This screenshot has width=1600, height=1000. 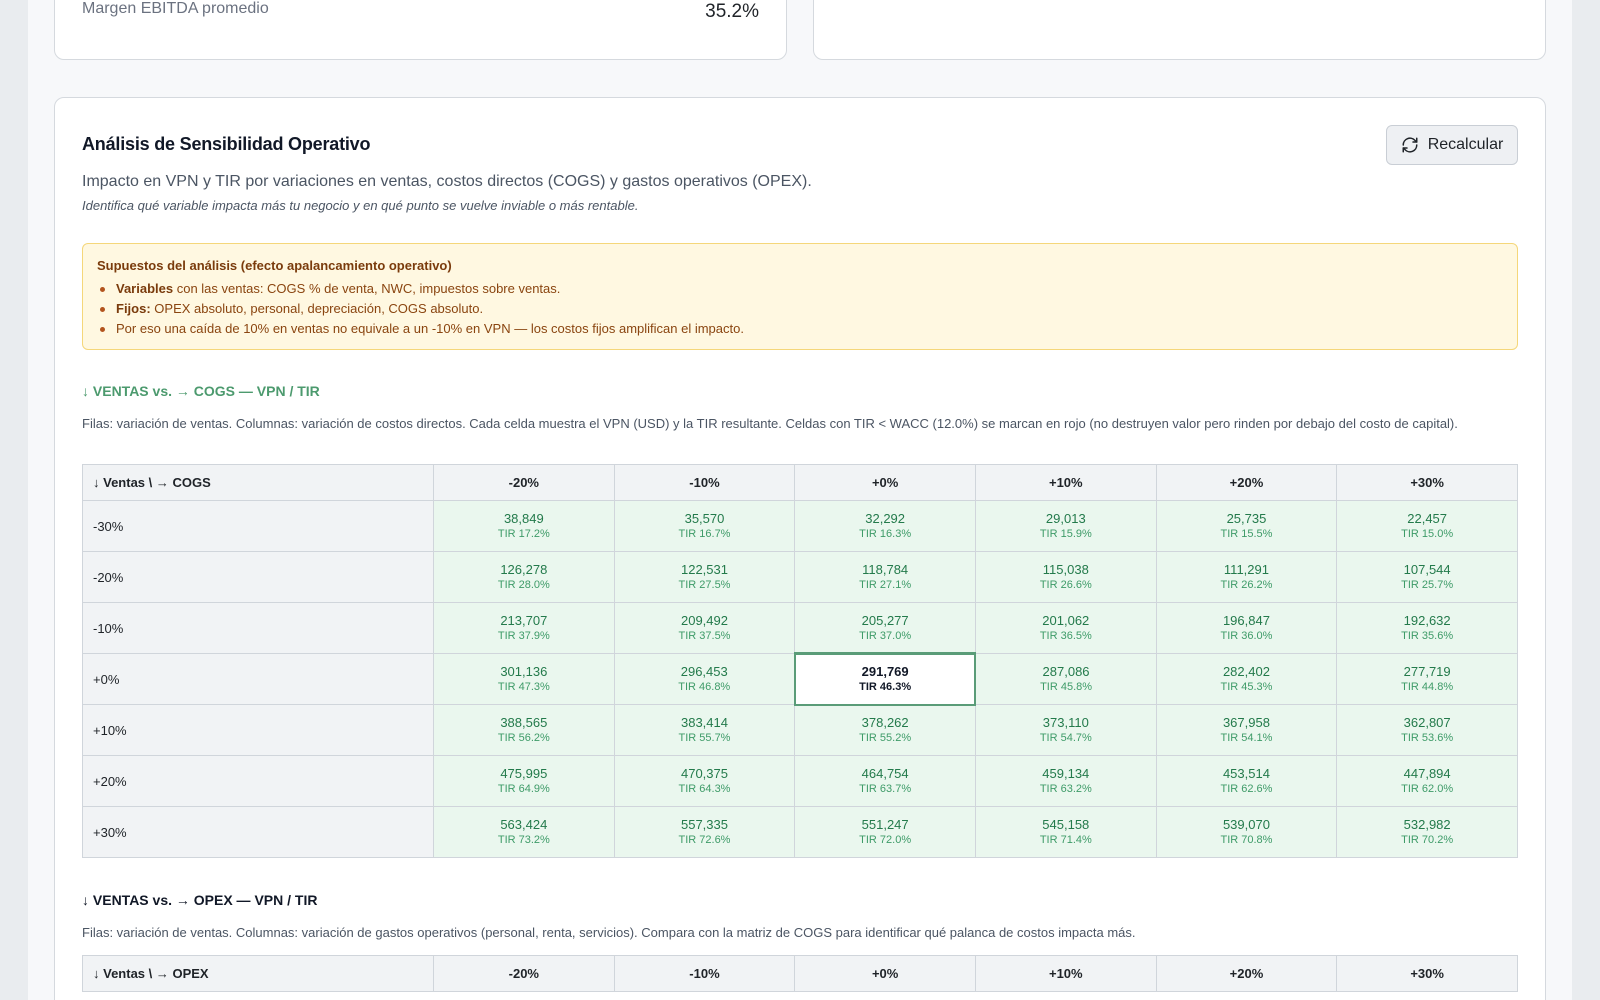 I want to click on matrix-cell: 388,565 TIR 56.2%, so click(x=524, y=730).